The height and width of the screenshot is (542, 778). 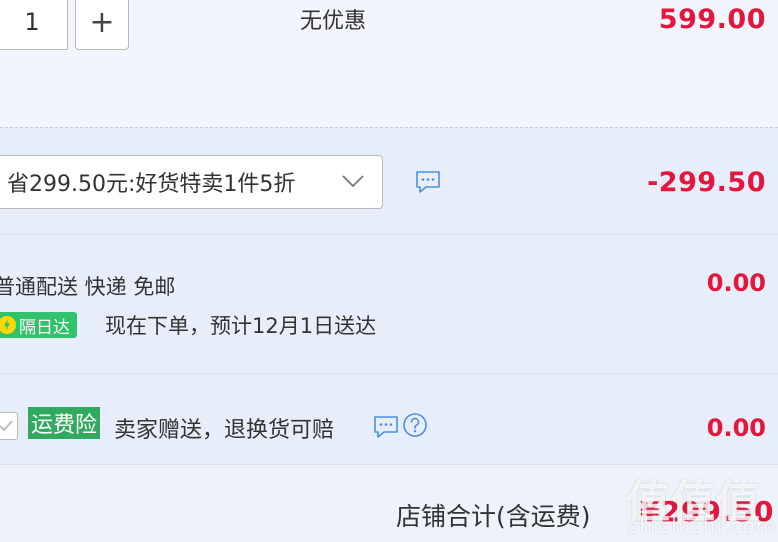 I want to click on delivery-fee: 0.00, so click(x=736, y=283).